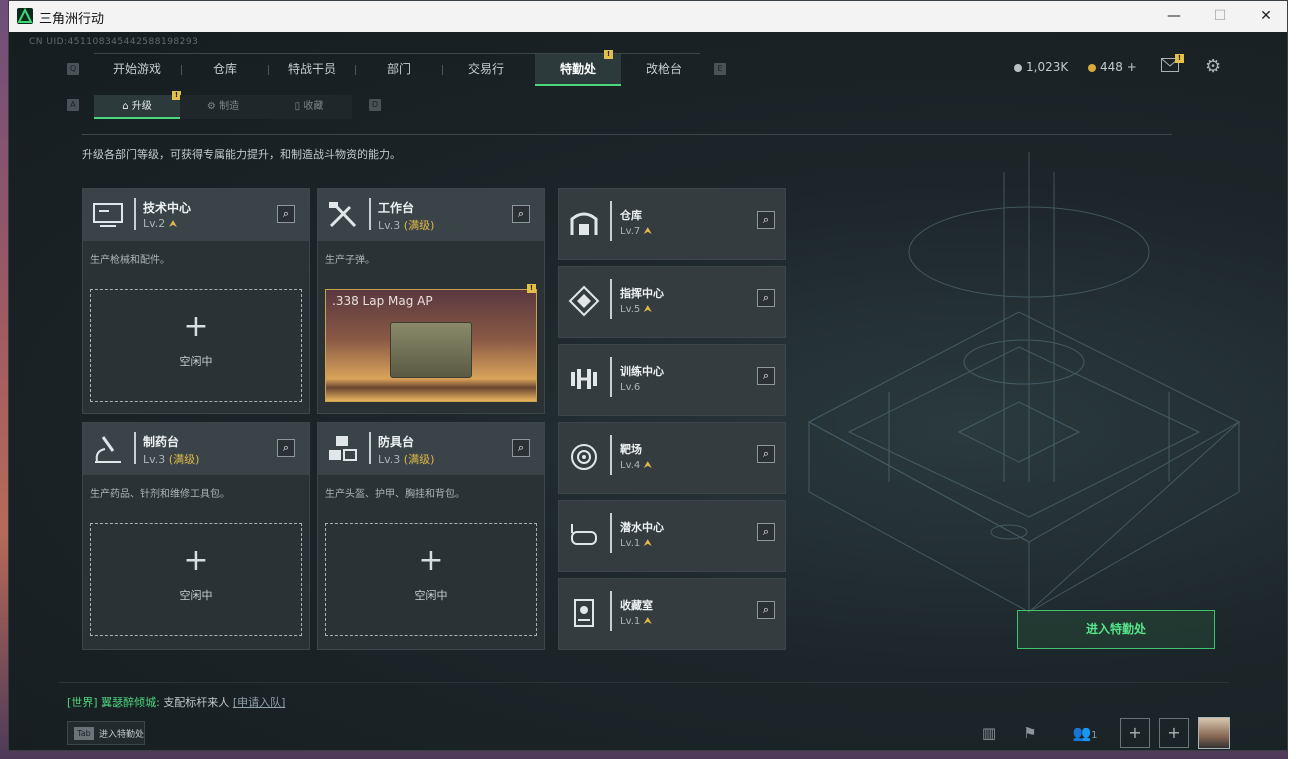  What do you see at coordinates (259, 702) in the screenshot?
I see `join-team-link: [申请入队]` at bounding box center [259, 702].